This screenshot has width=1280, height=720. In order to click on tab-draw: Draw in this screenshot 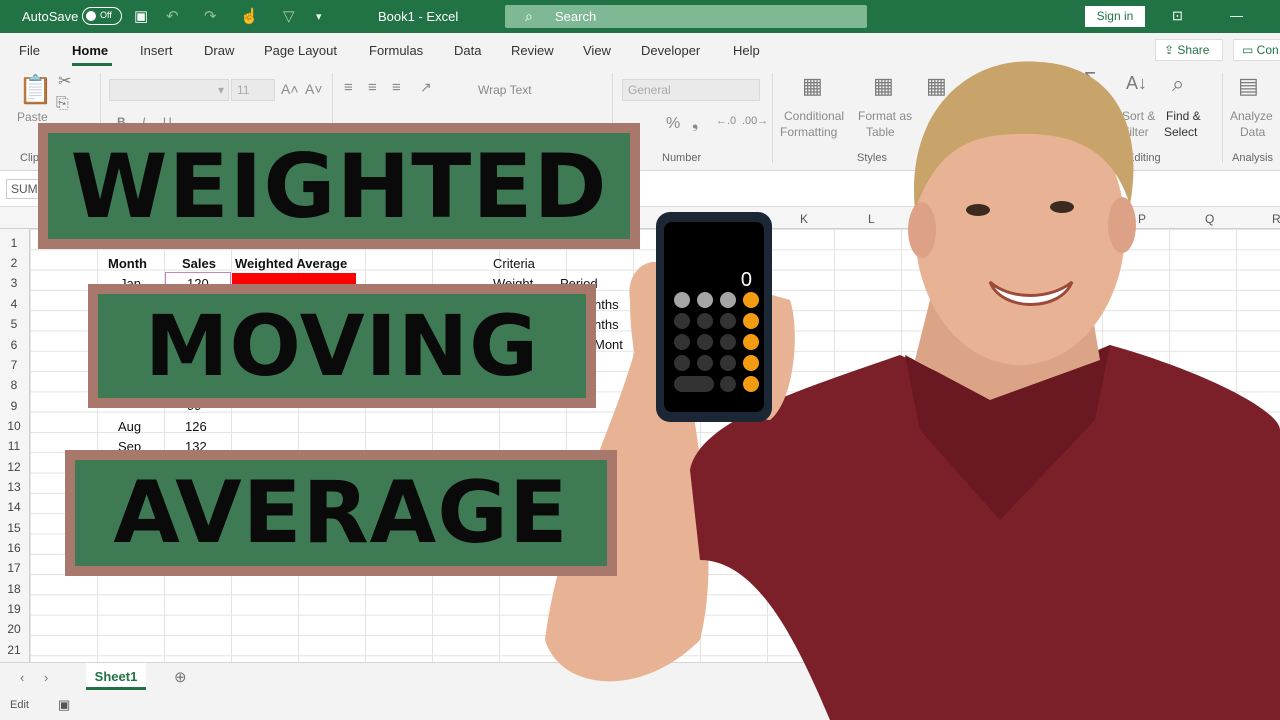, I will do `click(219, 50)`.